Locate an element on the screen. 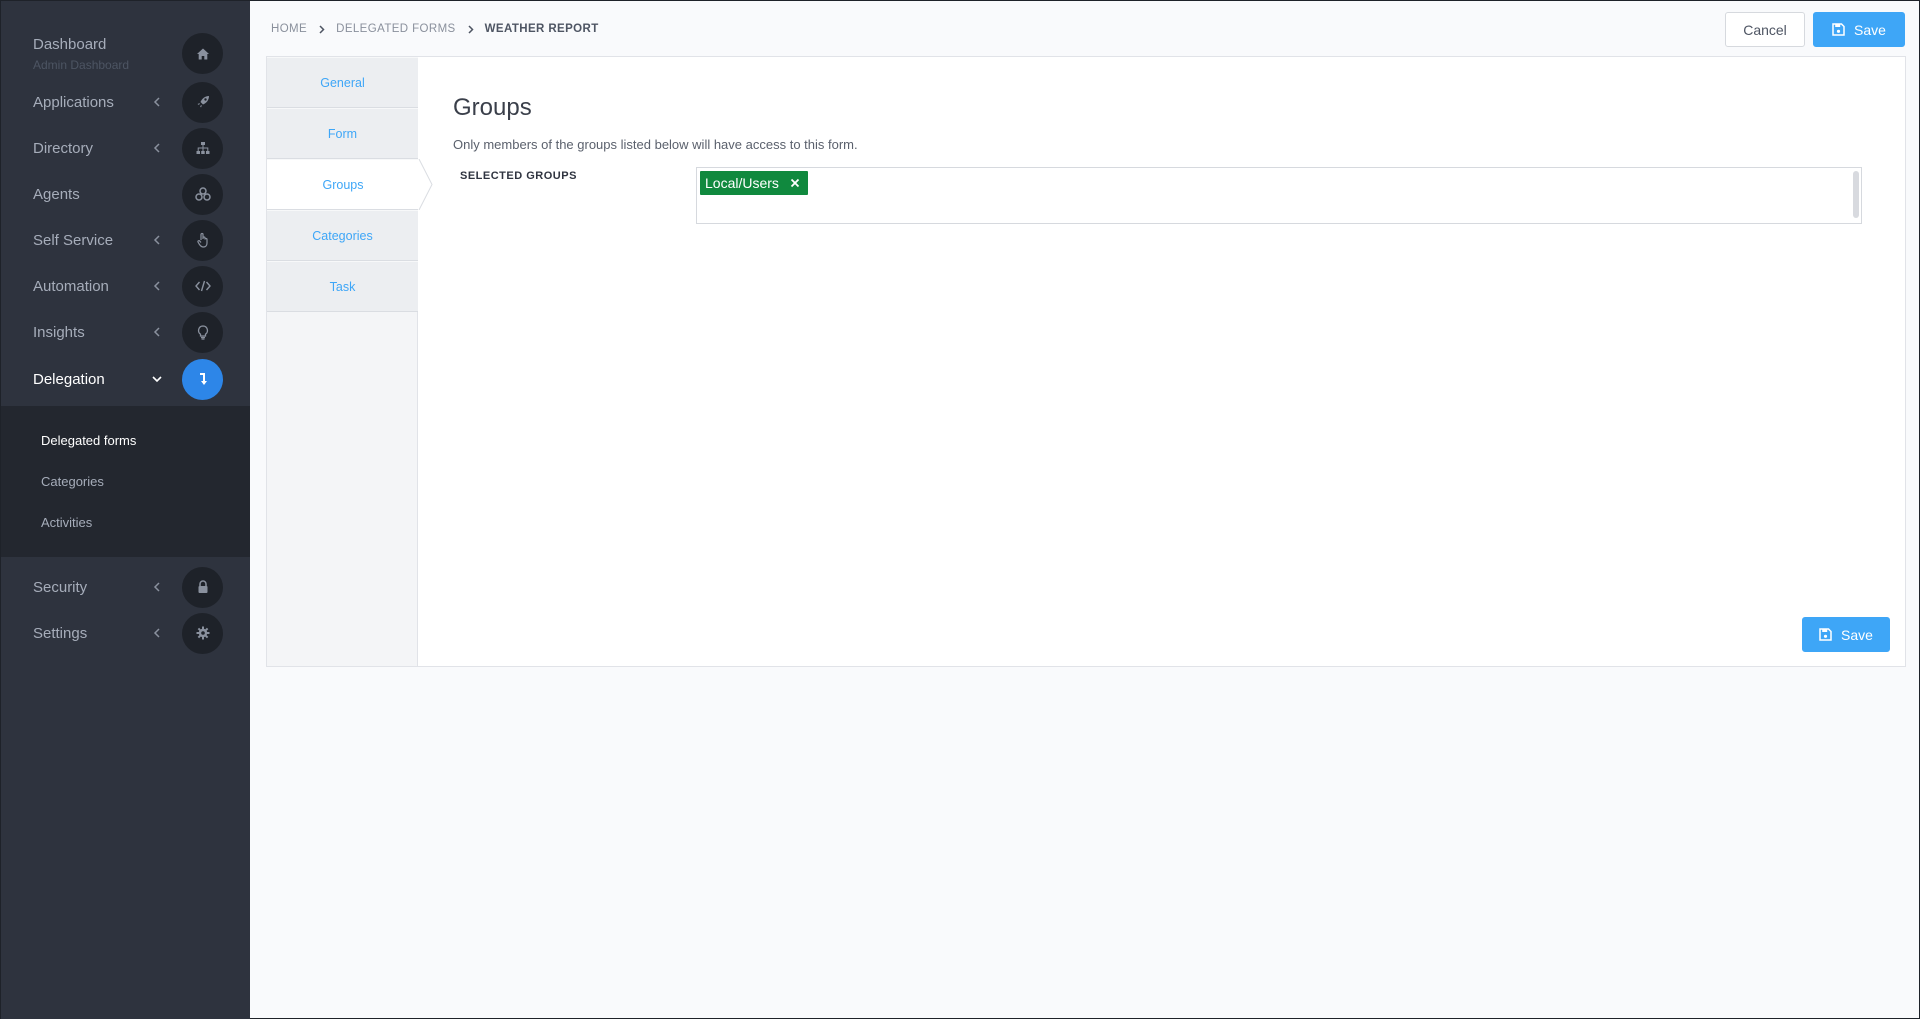 This screenshot has height=1019, width=1920. home-icon is located at coordinates (202, 53).